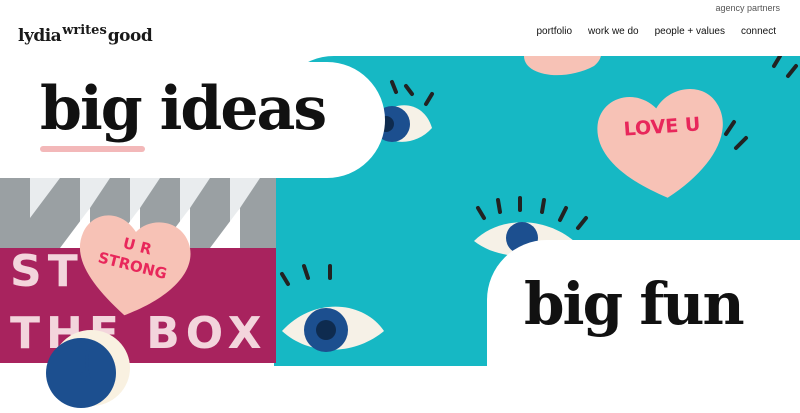 Image resolution: width=800 pixels, height=413 pixels. I want to click on logo-part-3: good, so click(130, 36).